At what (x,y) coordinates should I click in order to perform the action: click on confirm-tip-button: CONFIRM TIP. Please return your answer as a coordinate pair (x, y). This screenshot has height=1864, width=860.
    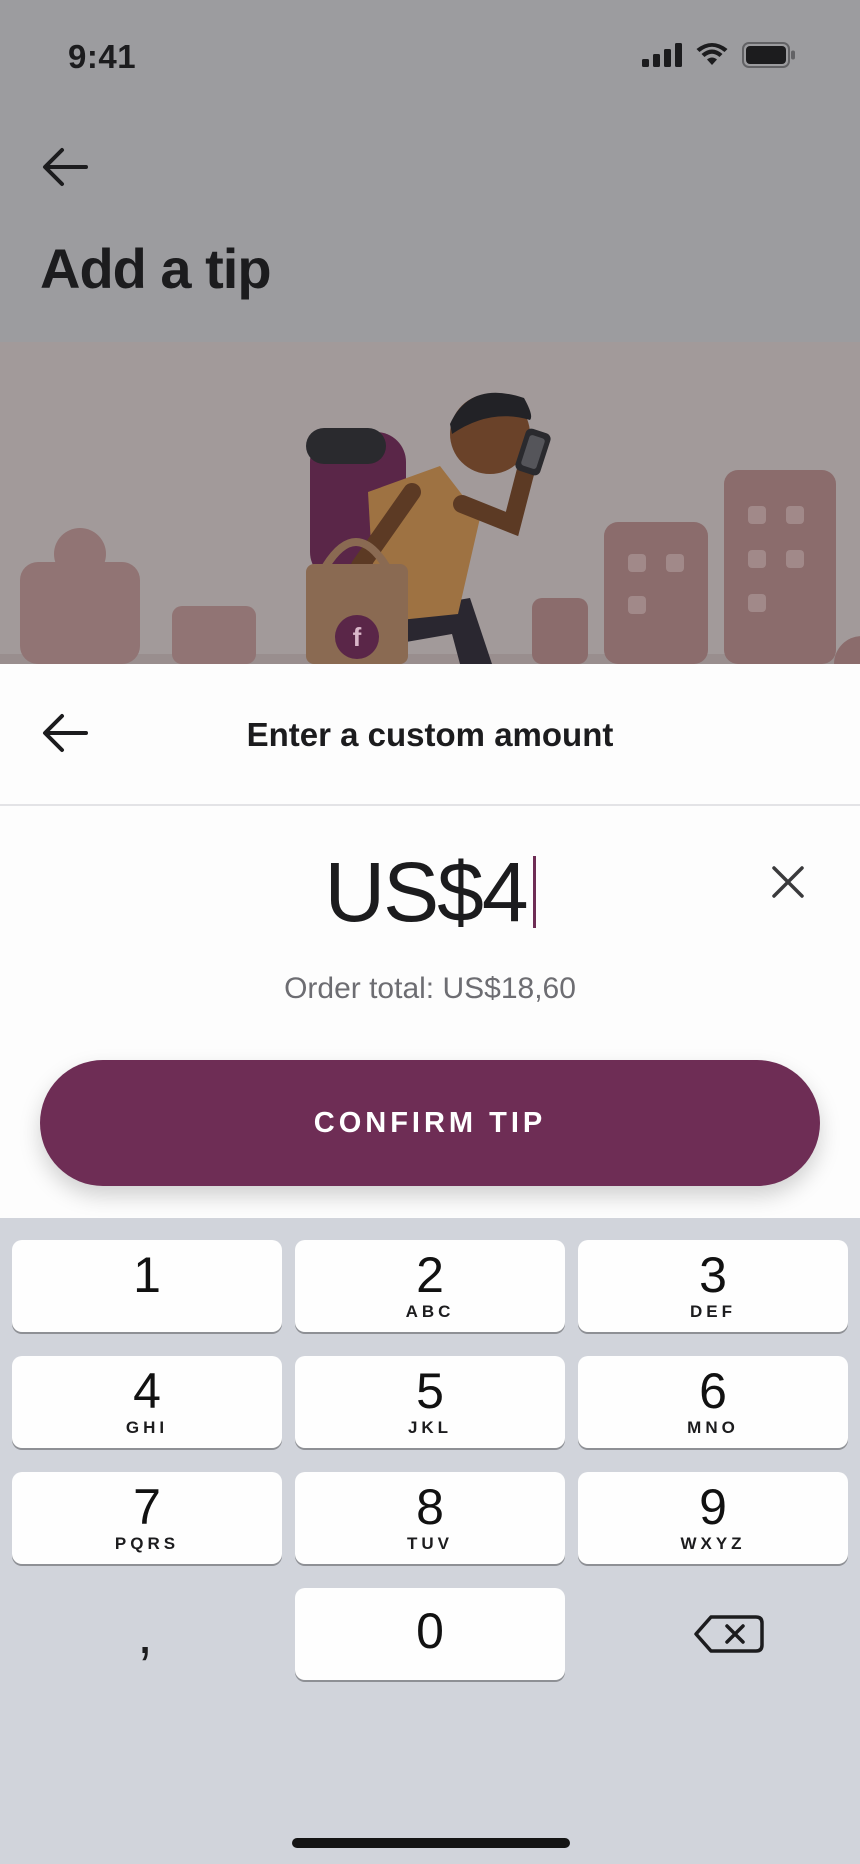
    Looking at the image, I should click on (430, 1123).